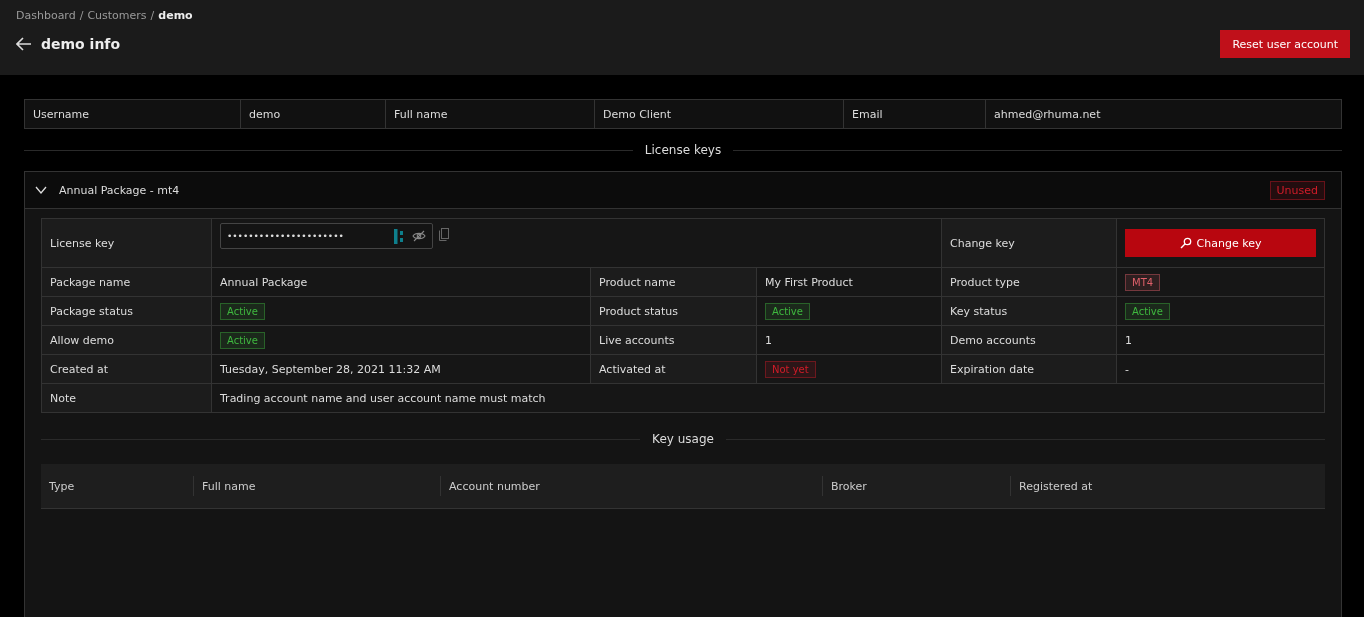 The height and width of the screenshot is (617, 1364). Describe the element at coordinates (46, 15) in the screenshot. I see `breadcrumb-link: Dashboard` at that location.